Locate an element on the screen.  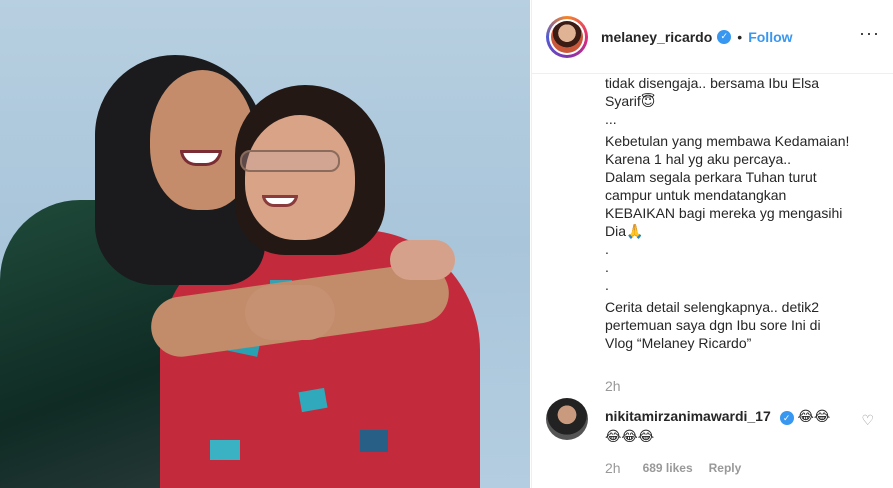
follow-button: Follow is located at coordinates (770, 37).